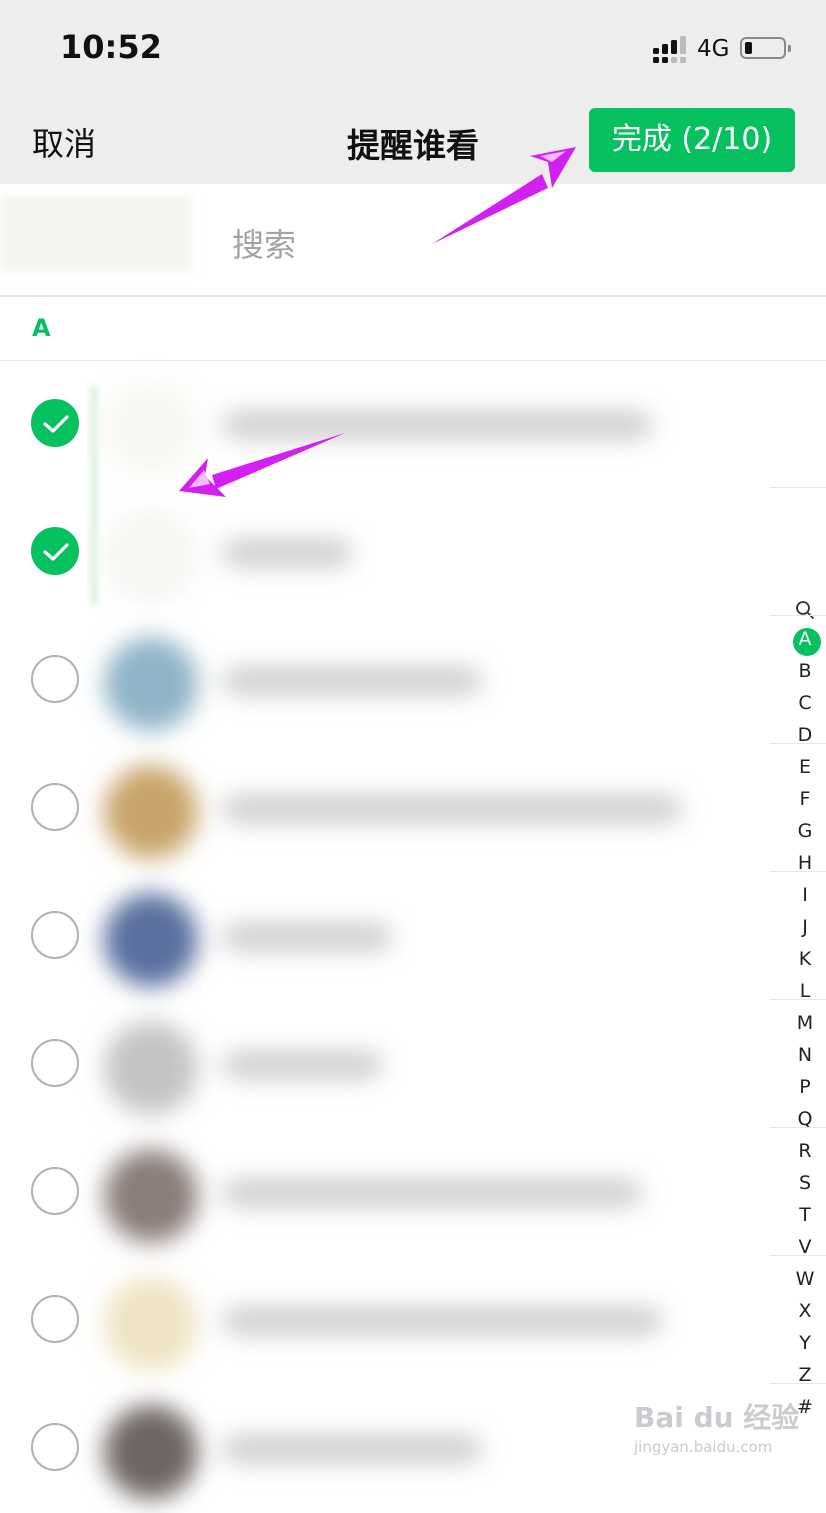 The height and width of the screenshot is (1513, 826). I want to click on watermark-sub: jingyan.baidu.com, so click(703, 1447).